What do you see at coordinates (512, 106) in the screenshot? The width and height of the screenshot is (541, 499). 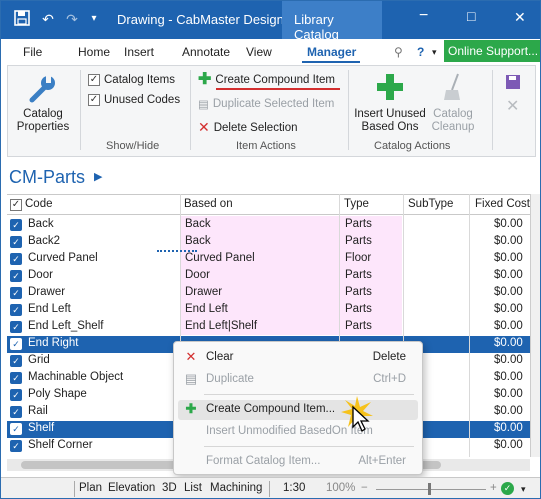 I see `close-catalog-icon: ✕` at bounding box center [512, 106].